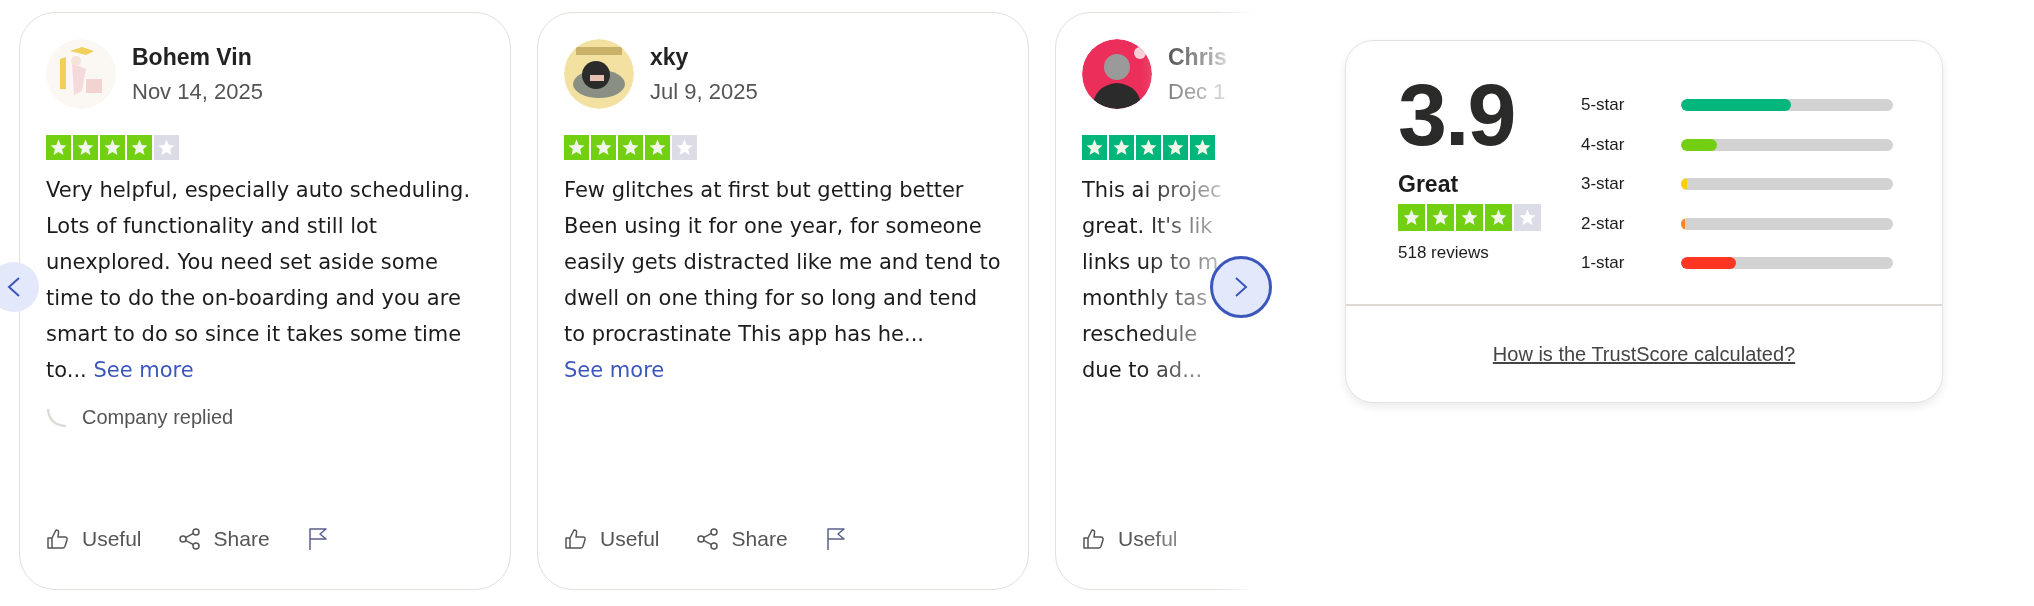  Describe the element at coordinates (1457, 115) in the screenshot. I see `trust-score: 3.9` at that location.